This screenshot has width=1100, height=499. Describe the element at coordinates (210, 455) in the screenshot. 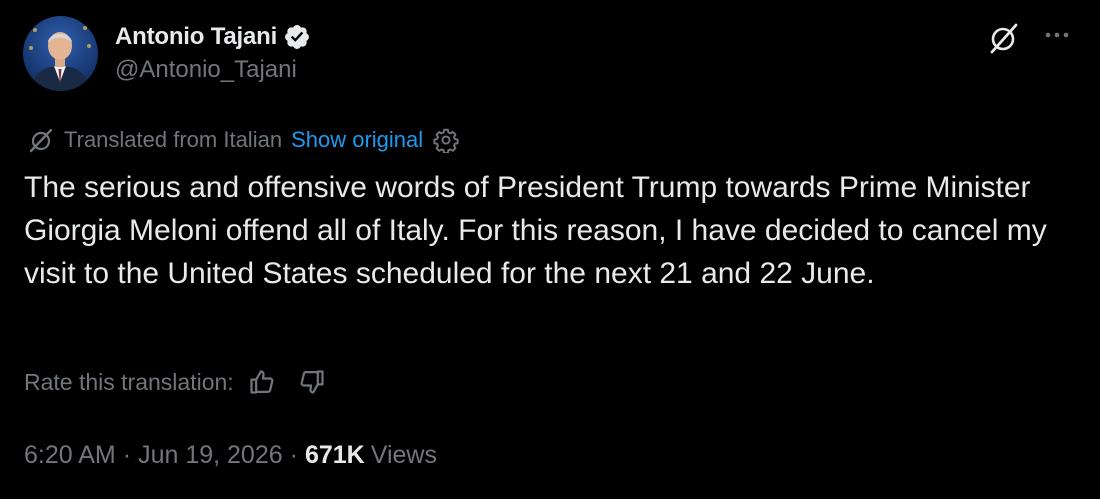

I see `tweet-date: Jun 19, 2026` at that location.